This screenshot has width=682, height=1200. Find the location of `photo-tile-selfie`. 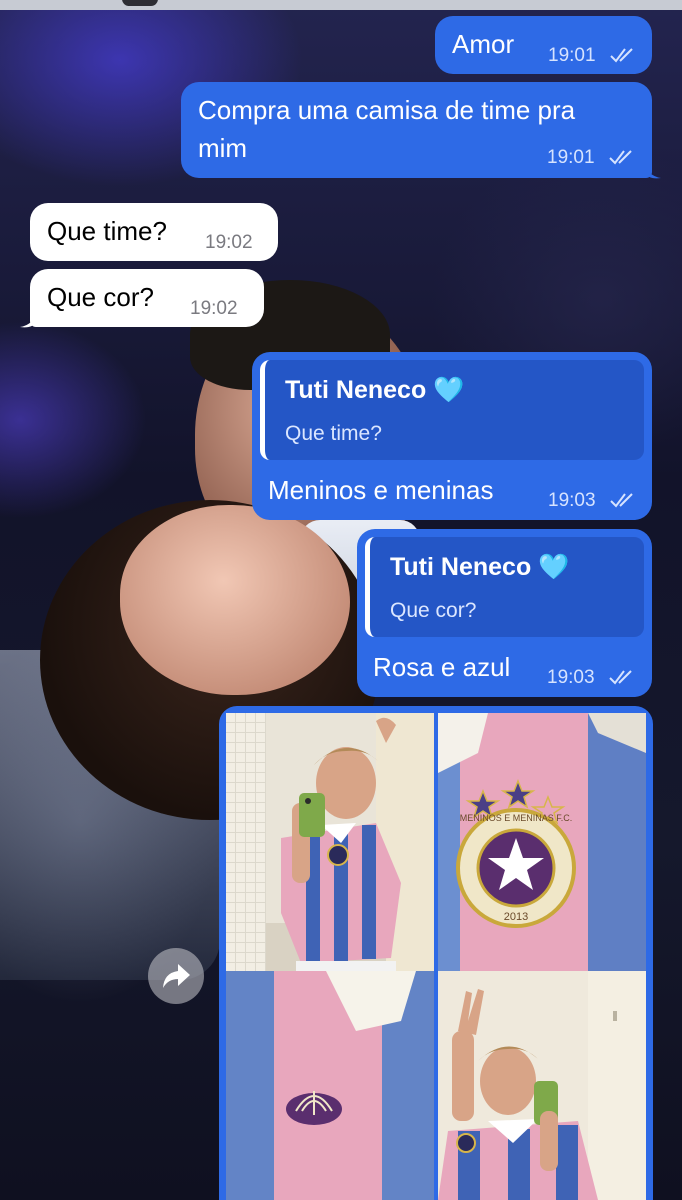

photo-tile-selfie is located at coordinates (330, 845).